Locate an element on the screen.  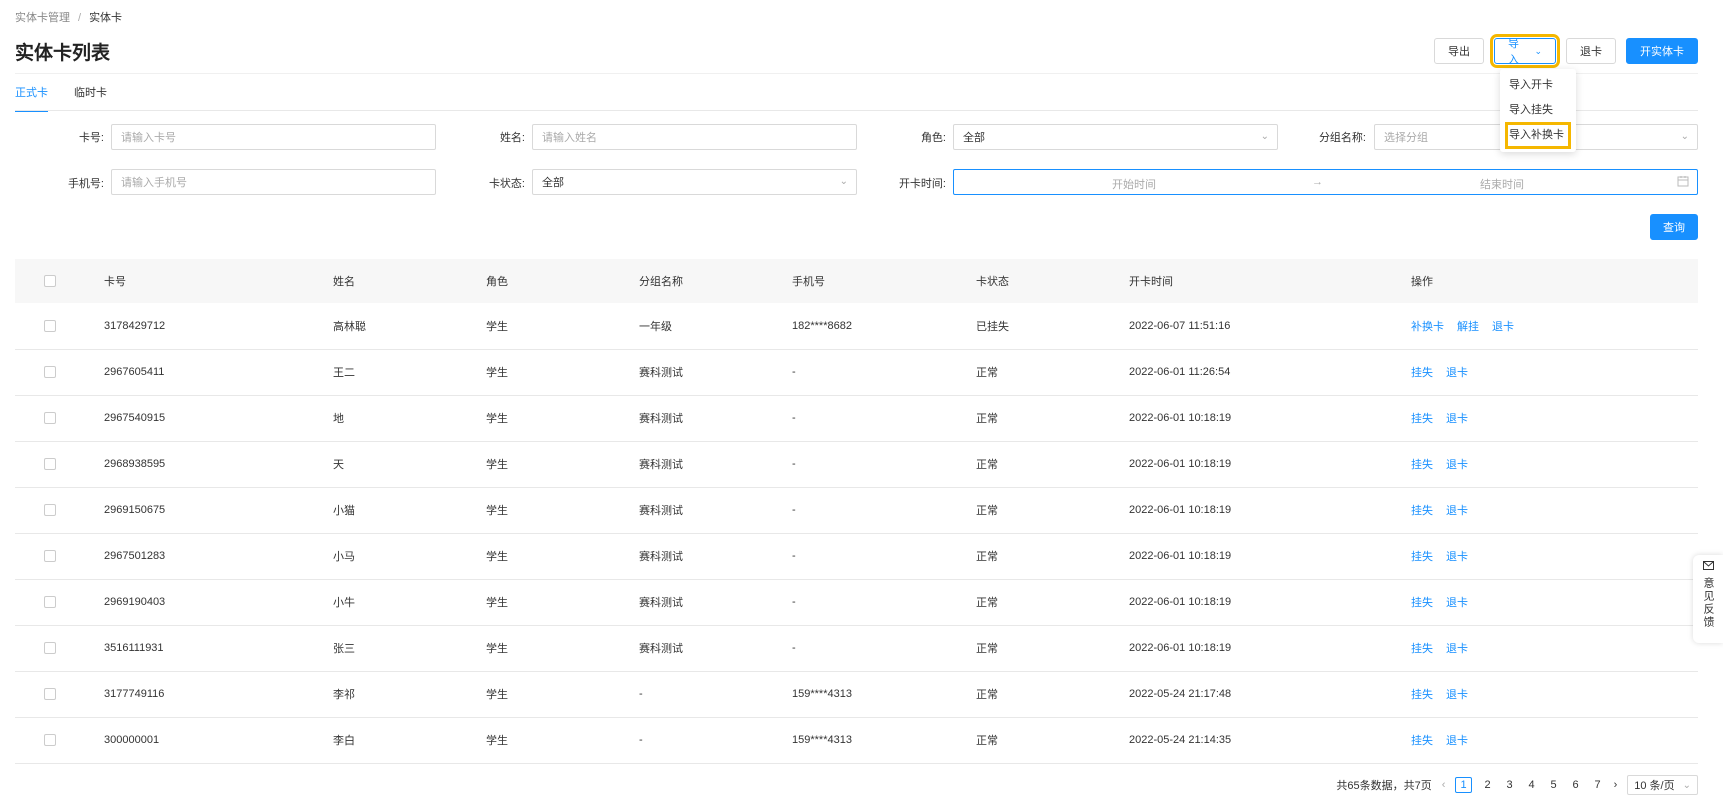
page-number: 4 is located at coordinates (1532, 785).